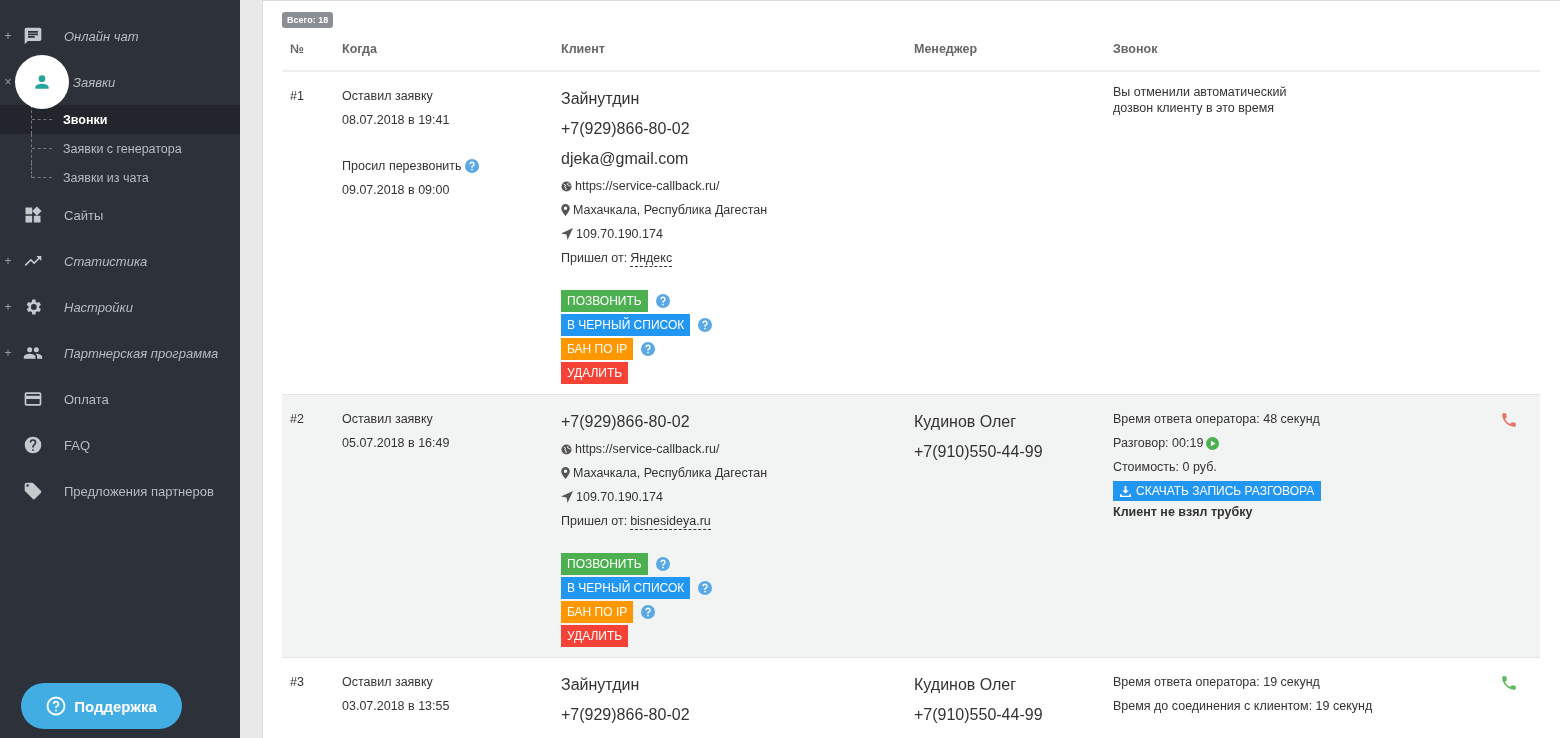  What do you see at coordinates (77, 445) in the screenshot?
I see `sidebar-item: FAQ` at bounding box center [77, 445].